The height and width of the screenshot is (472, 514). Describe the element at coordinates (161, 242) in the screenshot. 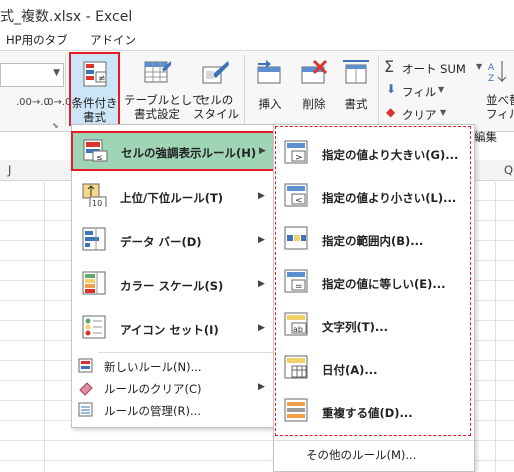

I see `menu-item-label: データ バー(D)` at that location.